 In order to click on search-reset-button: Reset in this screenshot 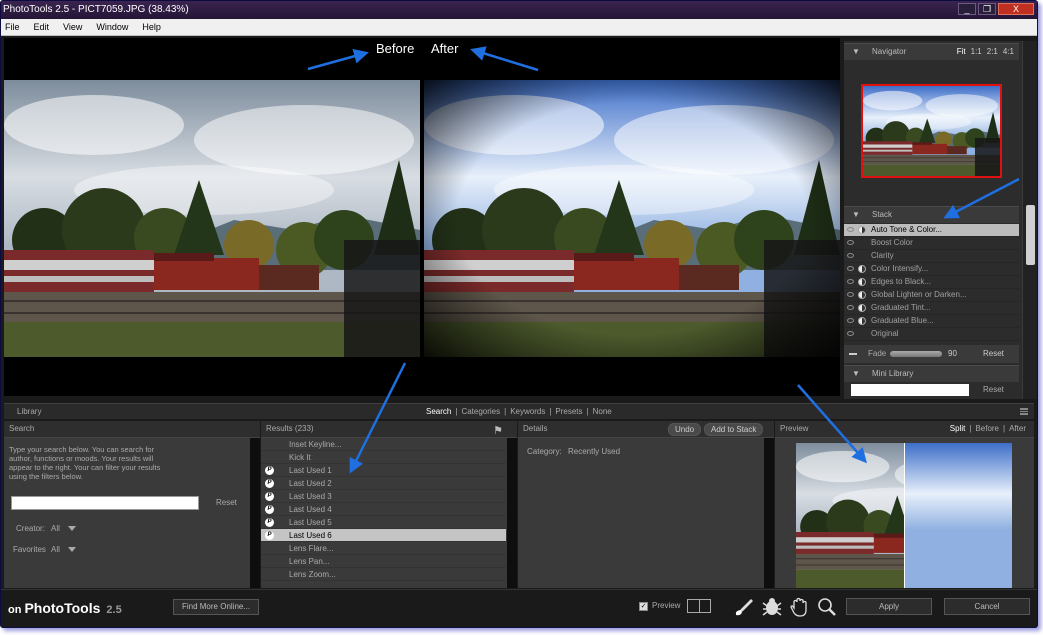, I will do `click(226, 502)`.